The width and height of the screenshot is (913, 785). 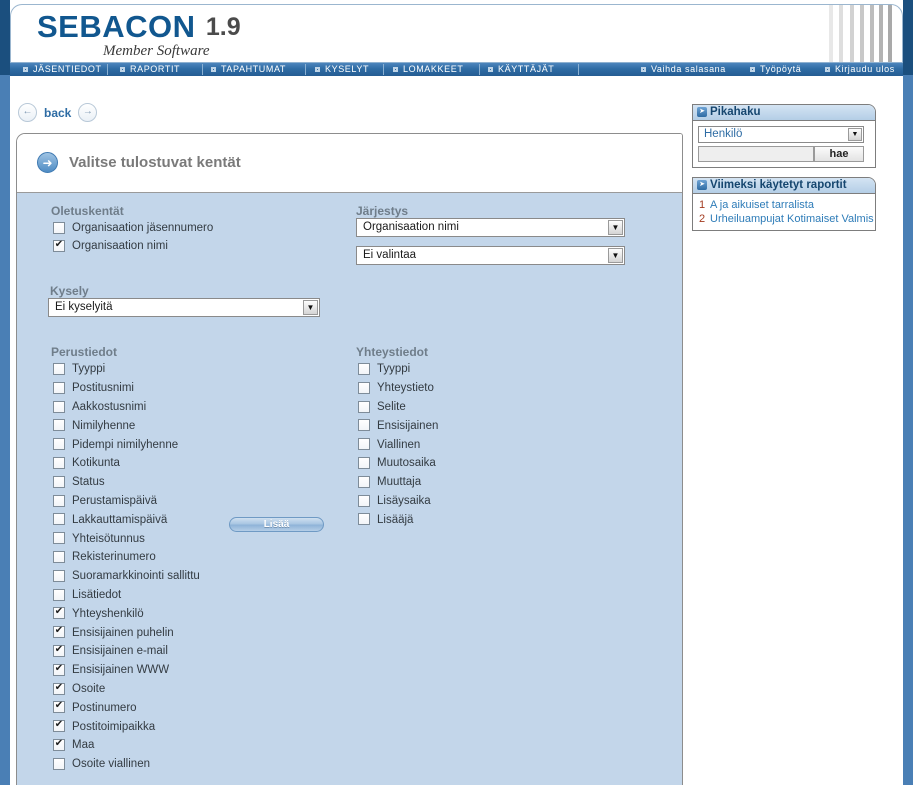 I want to click on perustiedot-item-row: Status, so click(x=79, y=482).